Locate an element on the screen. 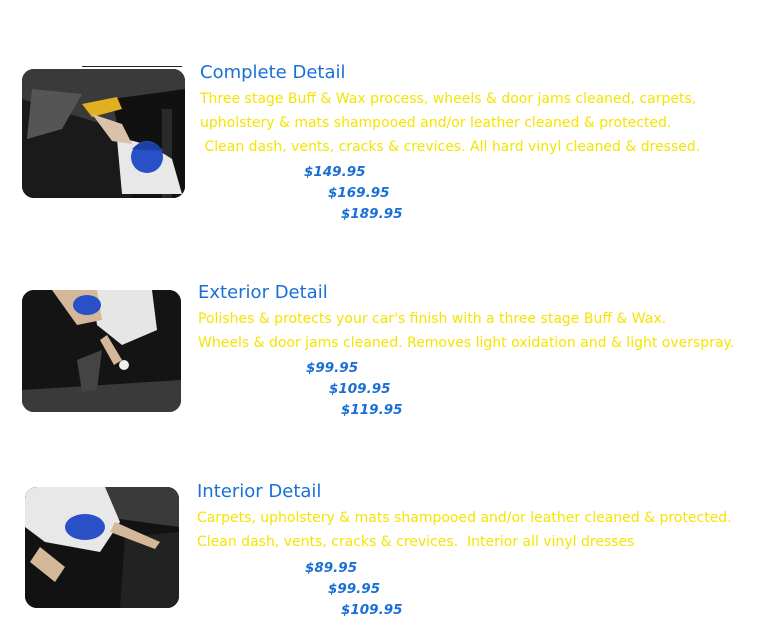  price-medium: $99.95 is located at coordinates (354, 589).